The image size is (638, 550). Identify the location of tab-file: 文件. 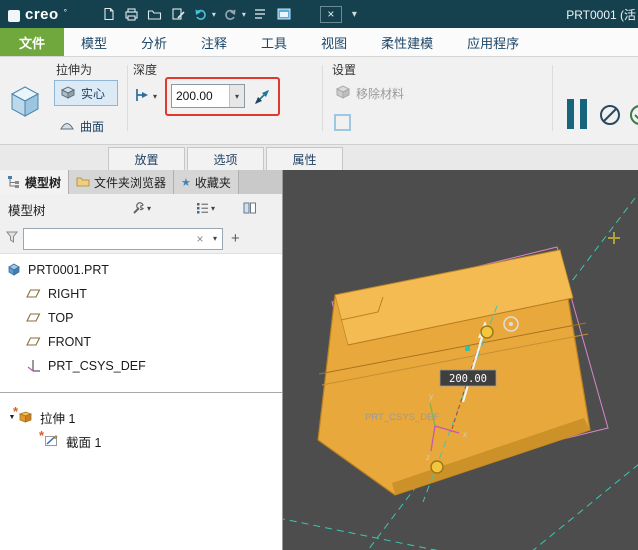
(32, 42).